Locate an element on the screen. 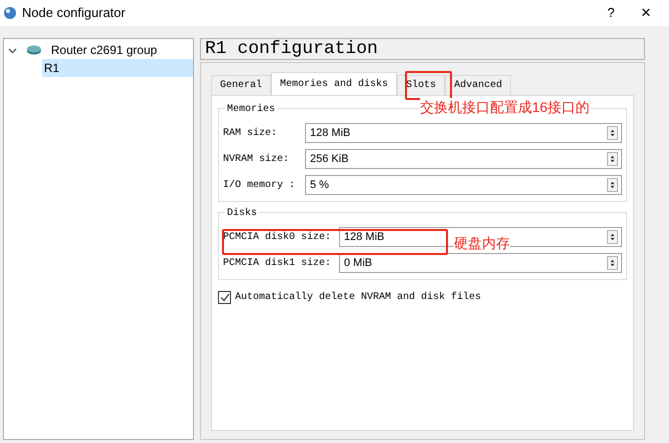  help-button: ? is located at coordinates (611, 13).